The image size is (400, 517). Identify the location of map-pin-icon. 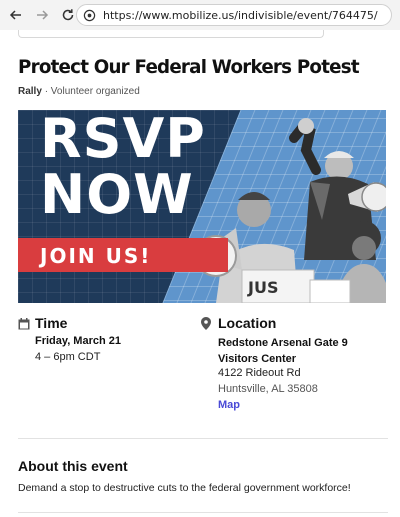
(206, 323).